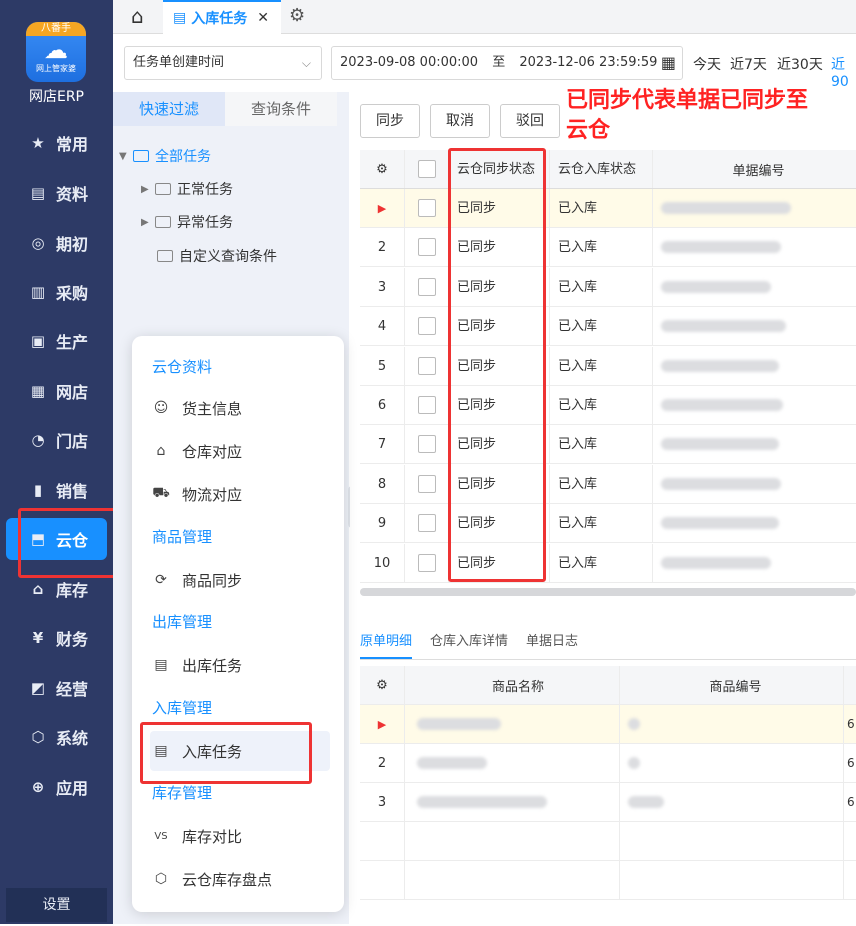 The image size is (856, 926). I want to click on column-settings-gear-icon: ⚙, so click(382, 169).